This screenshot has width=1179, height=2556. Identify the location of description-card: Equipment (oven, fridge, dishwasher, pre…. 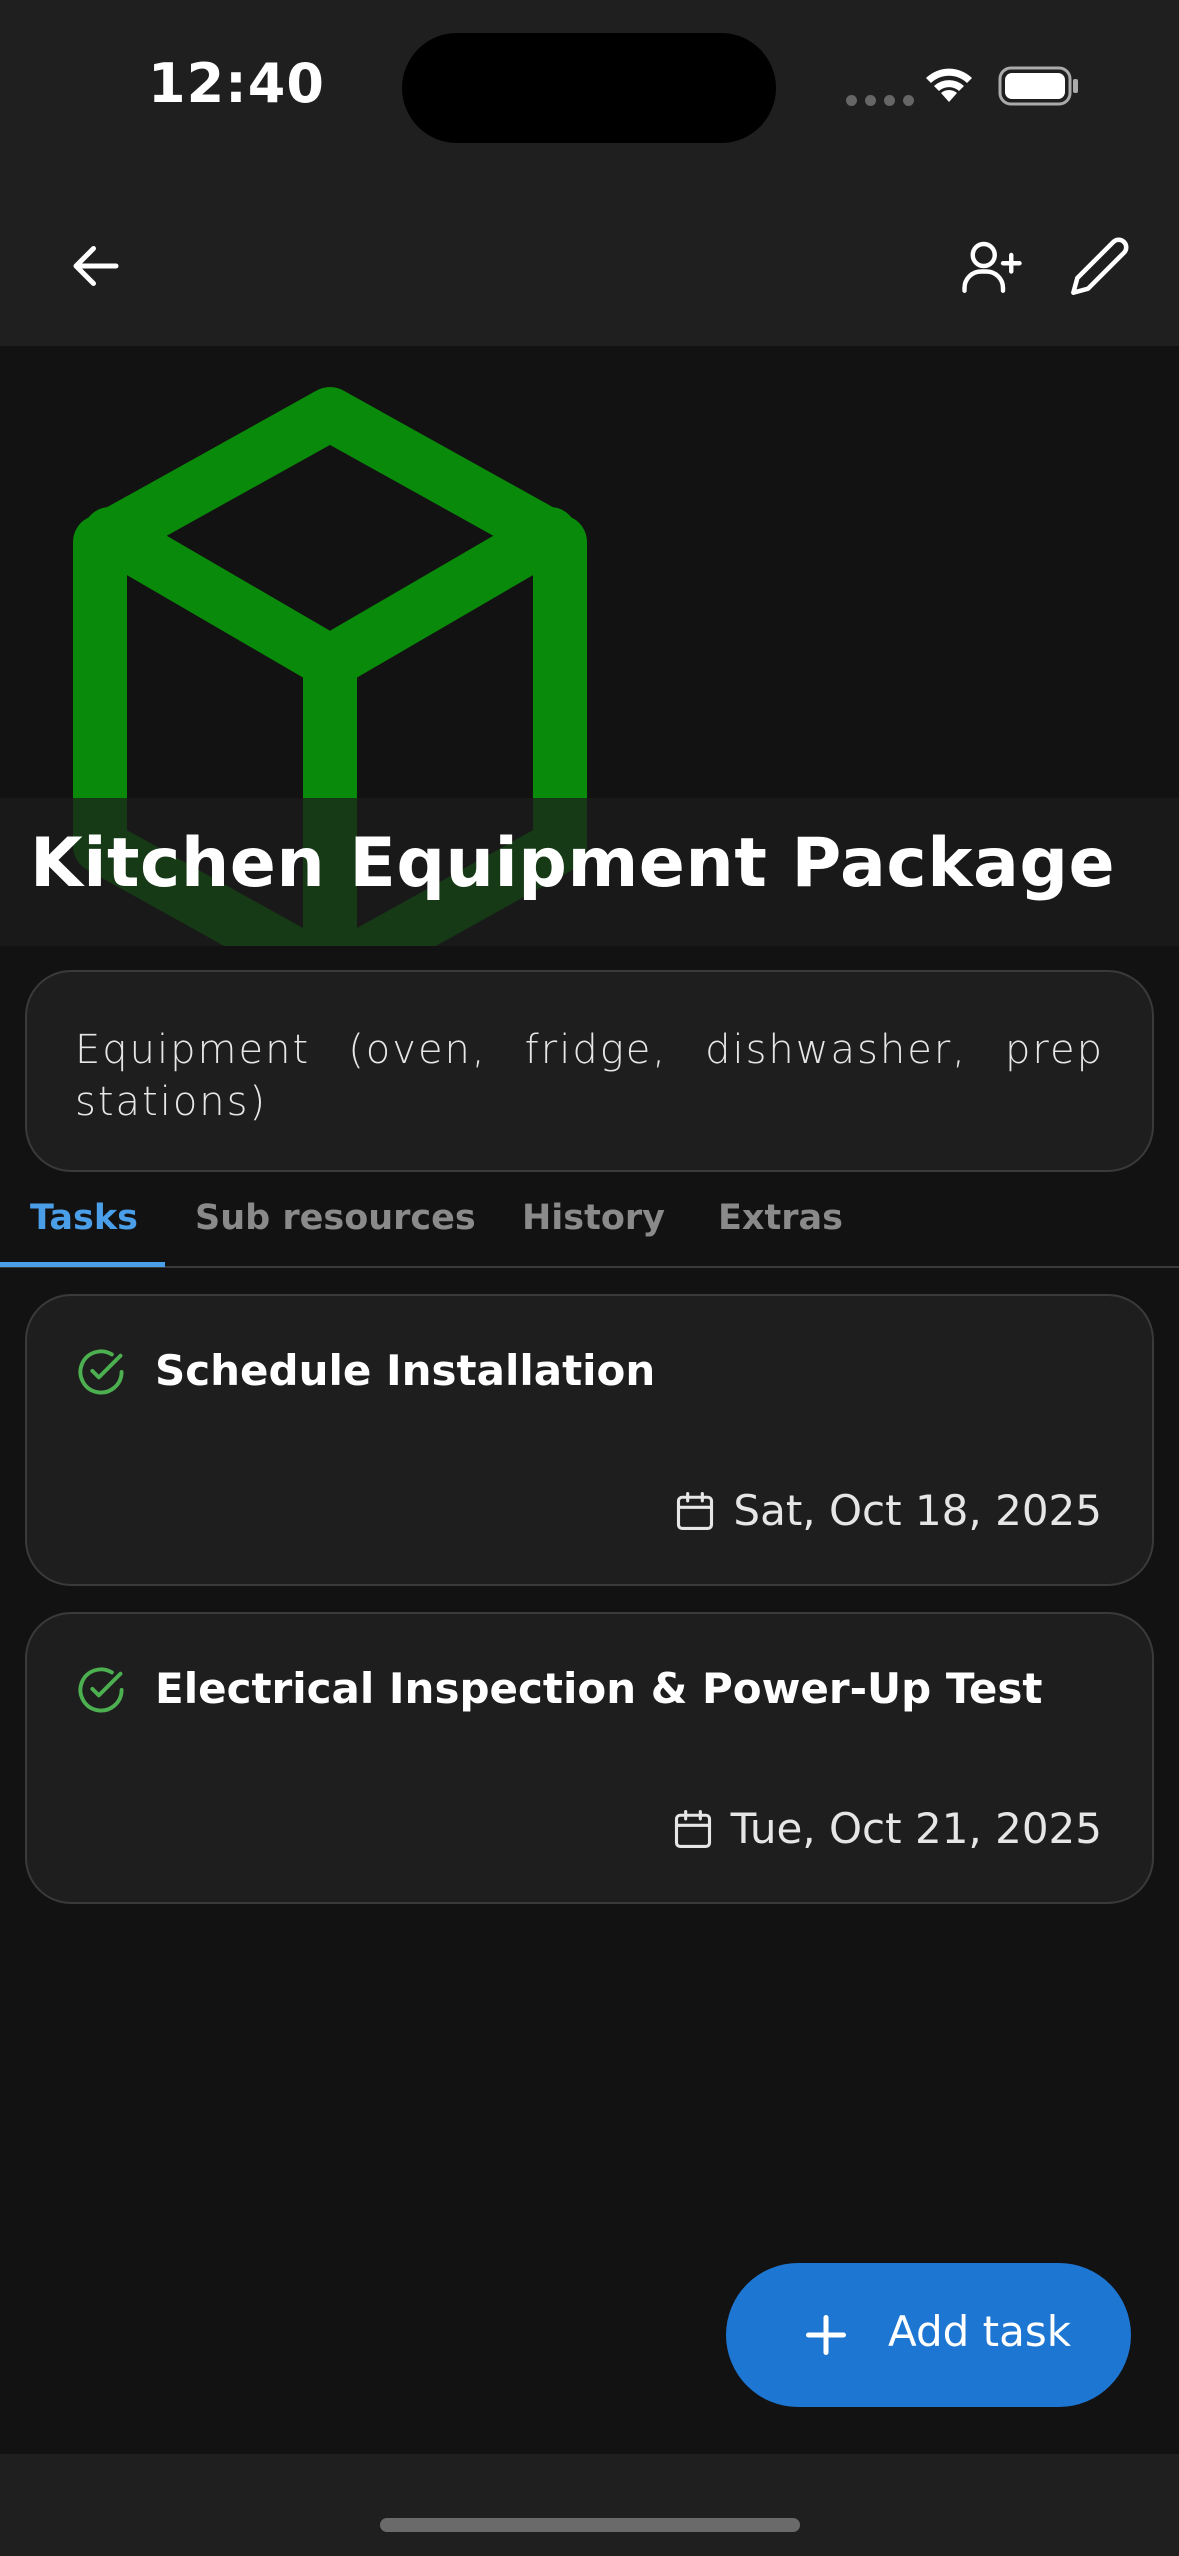
(589, 1071).